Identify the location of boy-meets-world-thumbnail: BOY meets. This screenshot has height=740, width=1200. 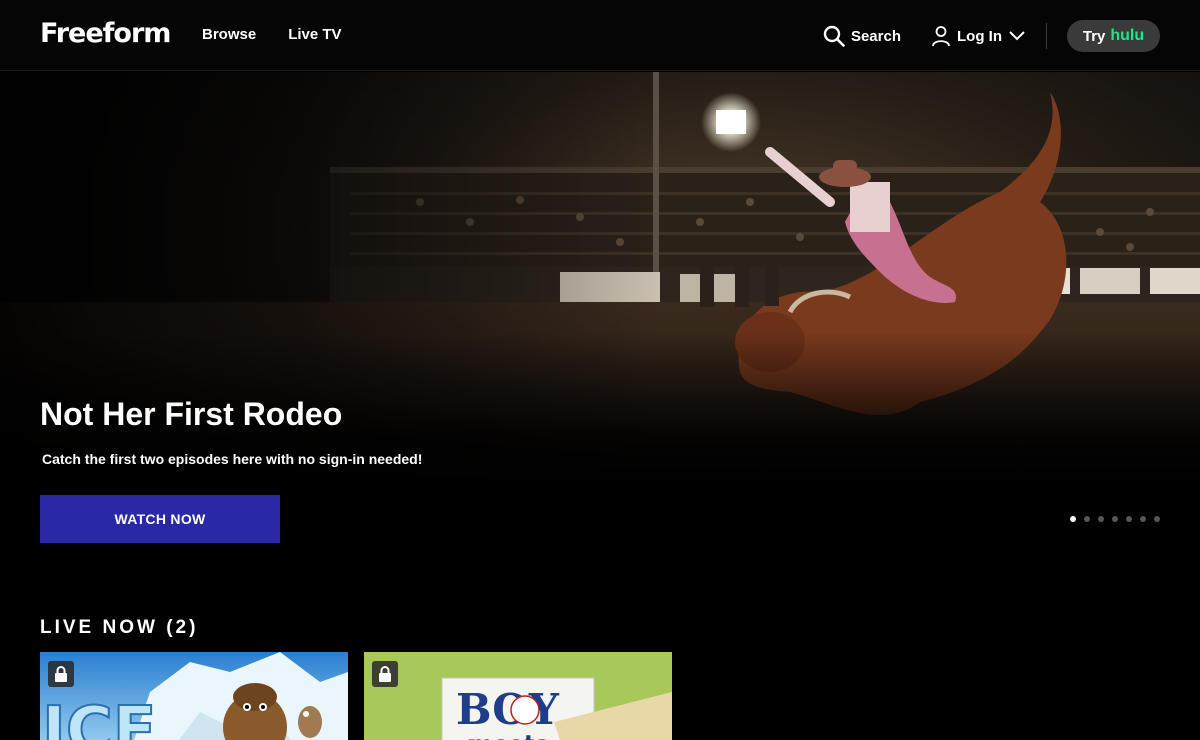
(518, 696).